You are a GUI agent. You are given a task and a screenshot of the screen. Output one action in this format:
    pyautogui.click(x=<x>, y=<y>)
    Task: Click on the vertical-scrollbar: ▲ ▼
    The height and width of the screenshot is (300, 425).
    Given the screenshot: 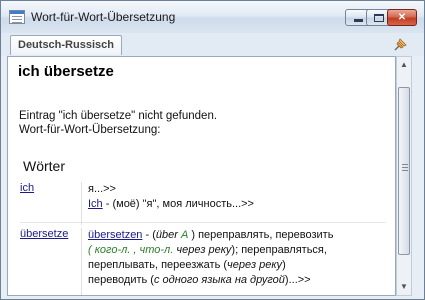 What is the action you would take?
    pyautogui.click(x=404, y=176)
    